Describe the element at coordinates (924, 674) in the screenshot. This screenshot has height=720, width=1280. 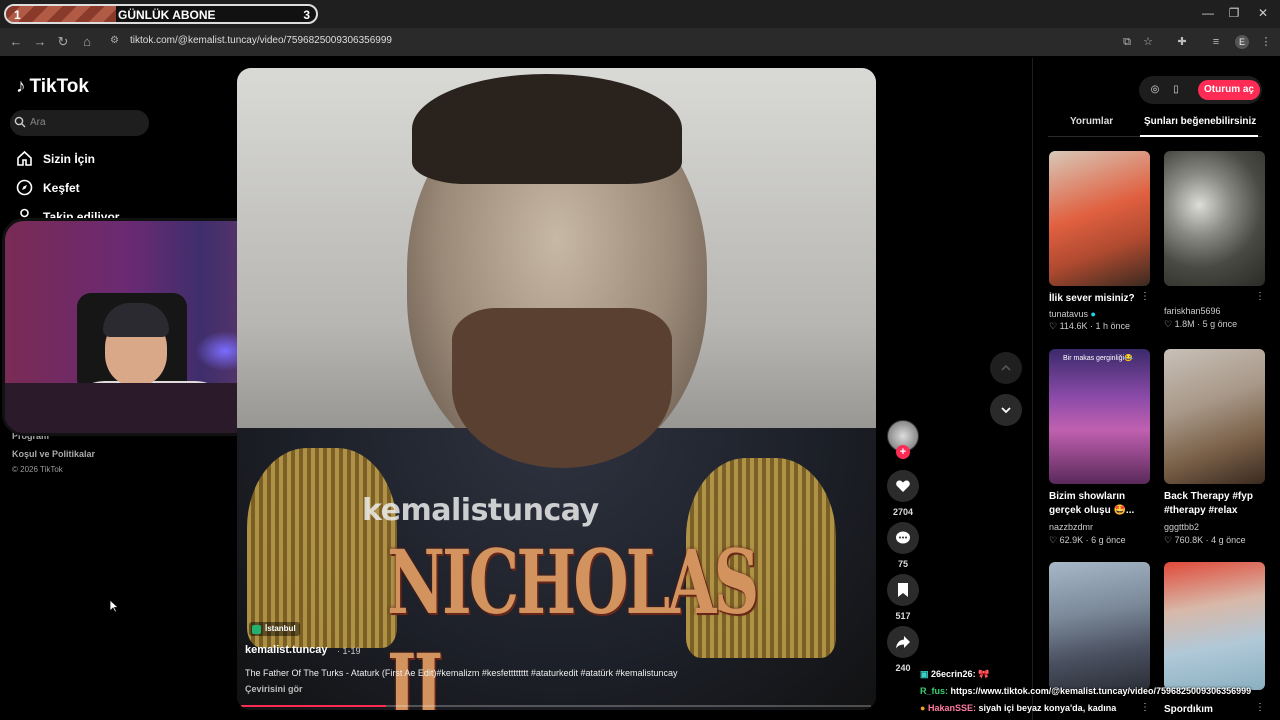
I see `chat-badge-icon: ▣` at that location.